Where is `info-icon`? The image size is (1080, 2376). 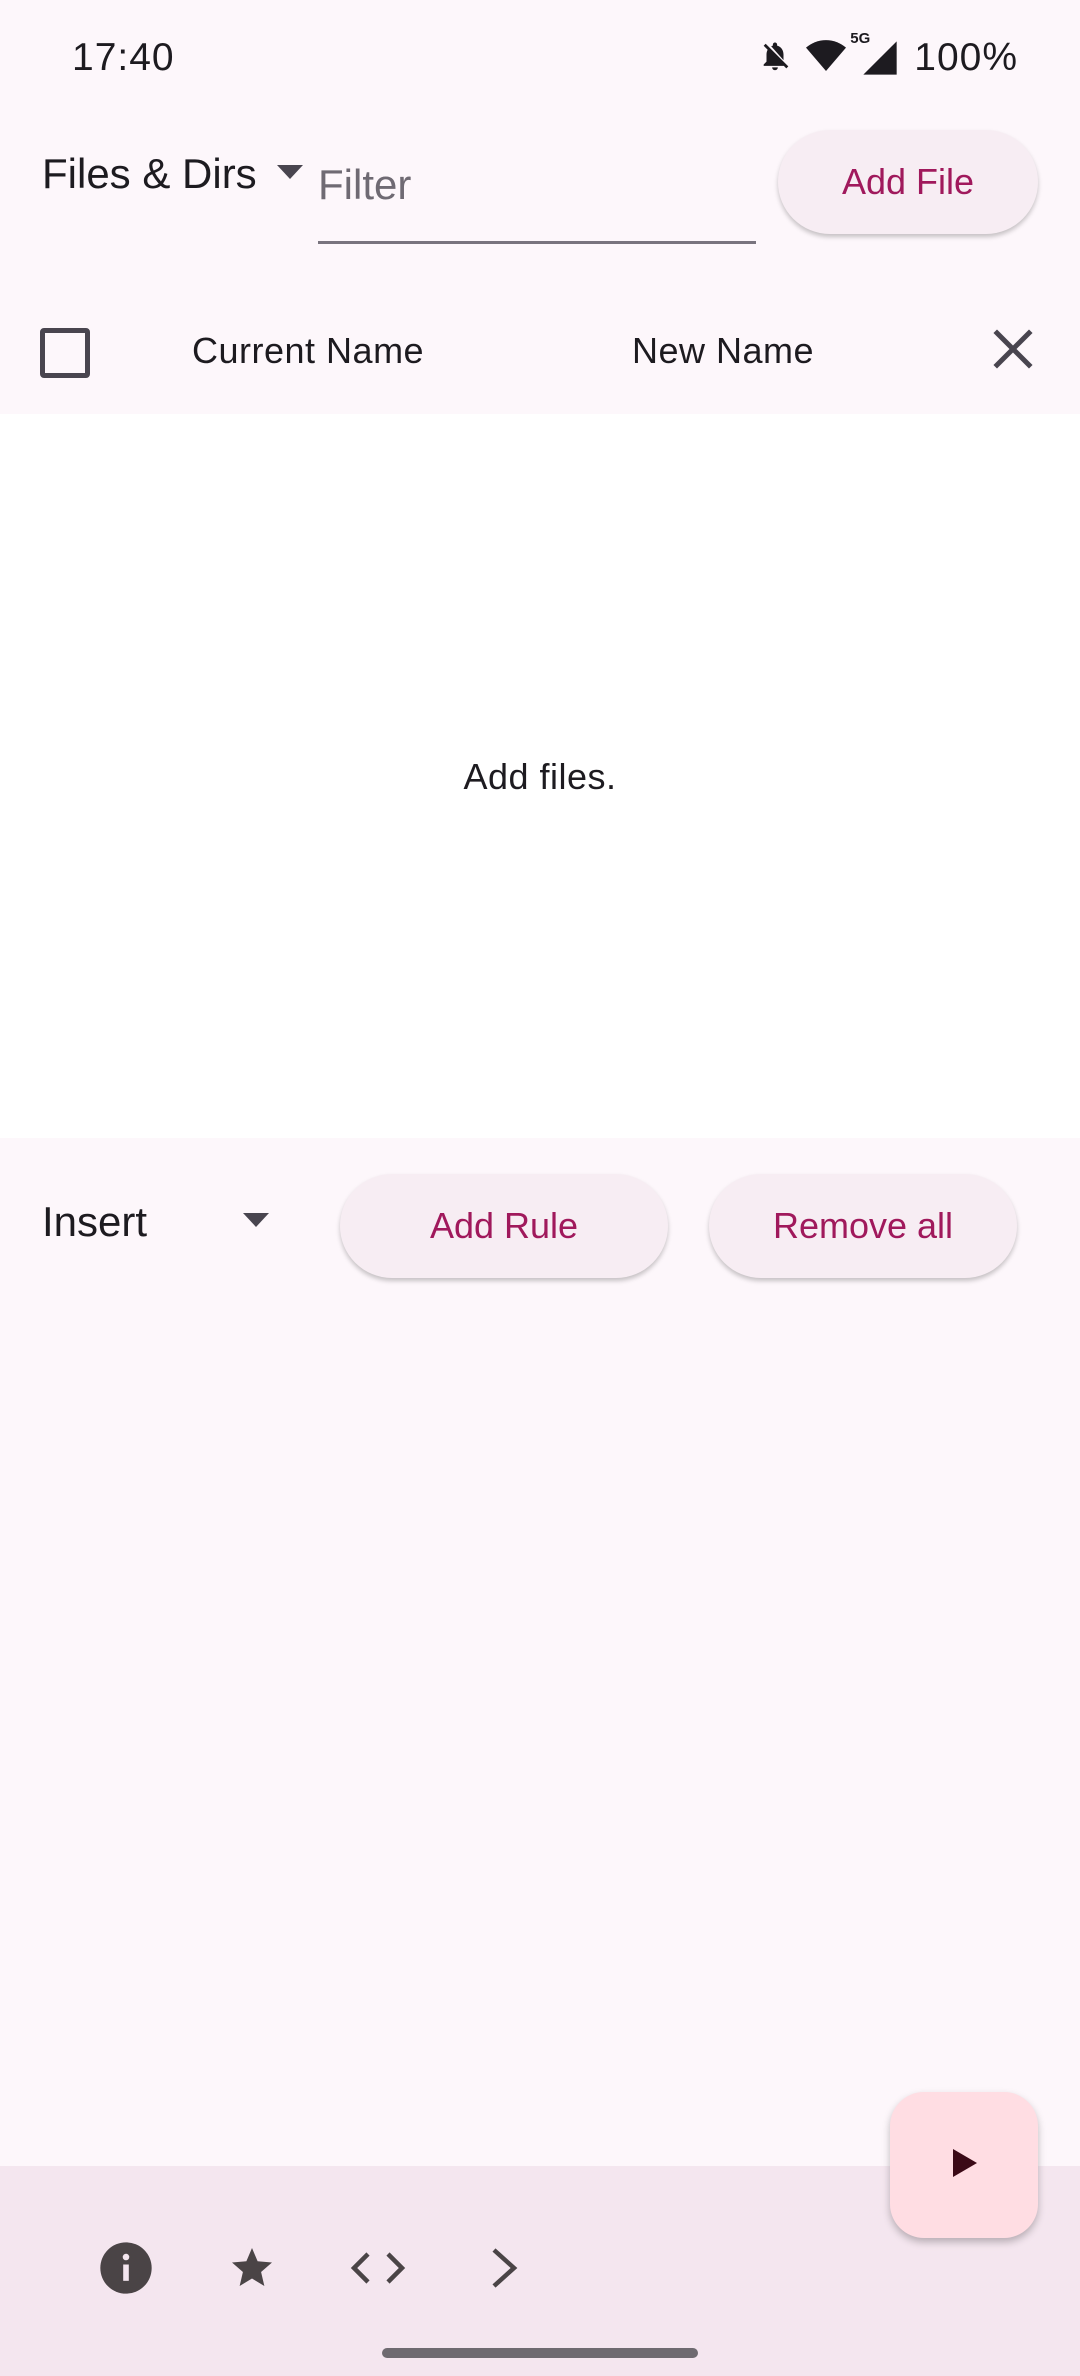
info-icon is located at coordinates (126, 2270).